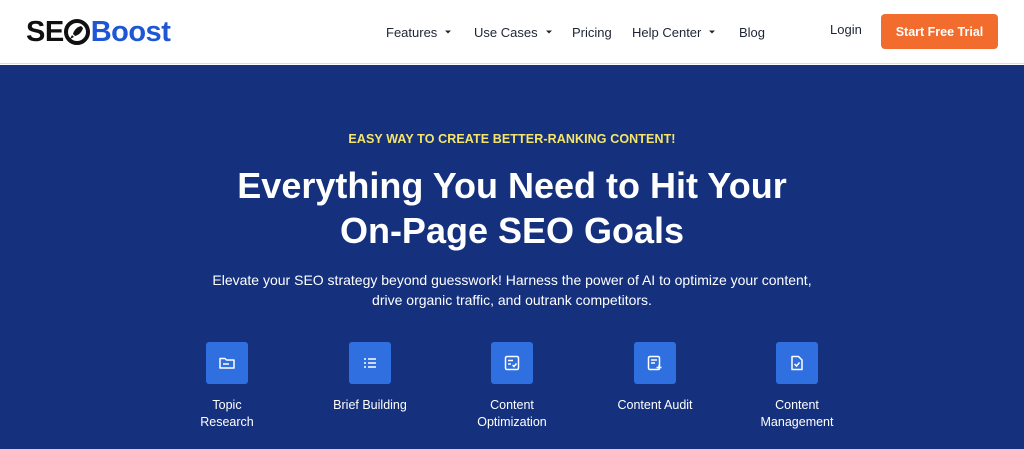  Describe the element at coordinates (797, 421) in the screenshot. I see `feature-label-line2: Management` at that location.